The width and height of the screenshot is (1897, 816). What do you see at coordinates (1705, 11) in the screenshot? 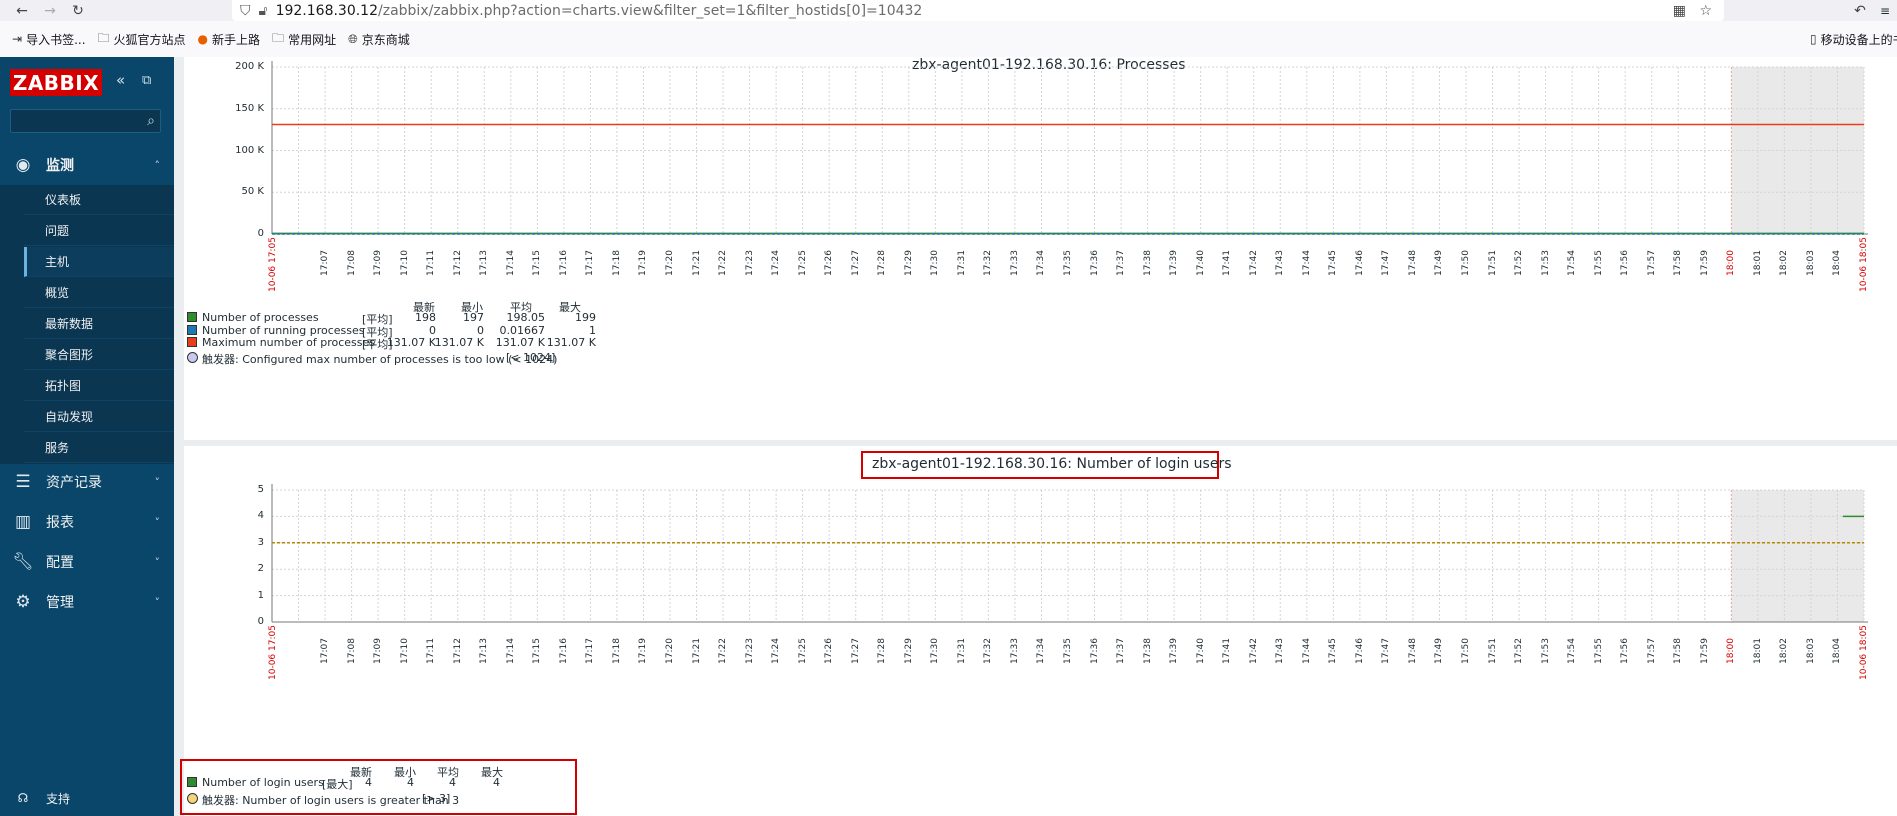
I see `bookmark-star-icon: ☆` at bounding box center [1705, 11].